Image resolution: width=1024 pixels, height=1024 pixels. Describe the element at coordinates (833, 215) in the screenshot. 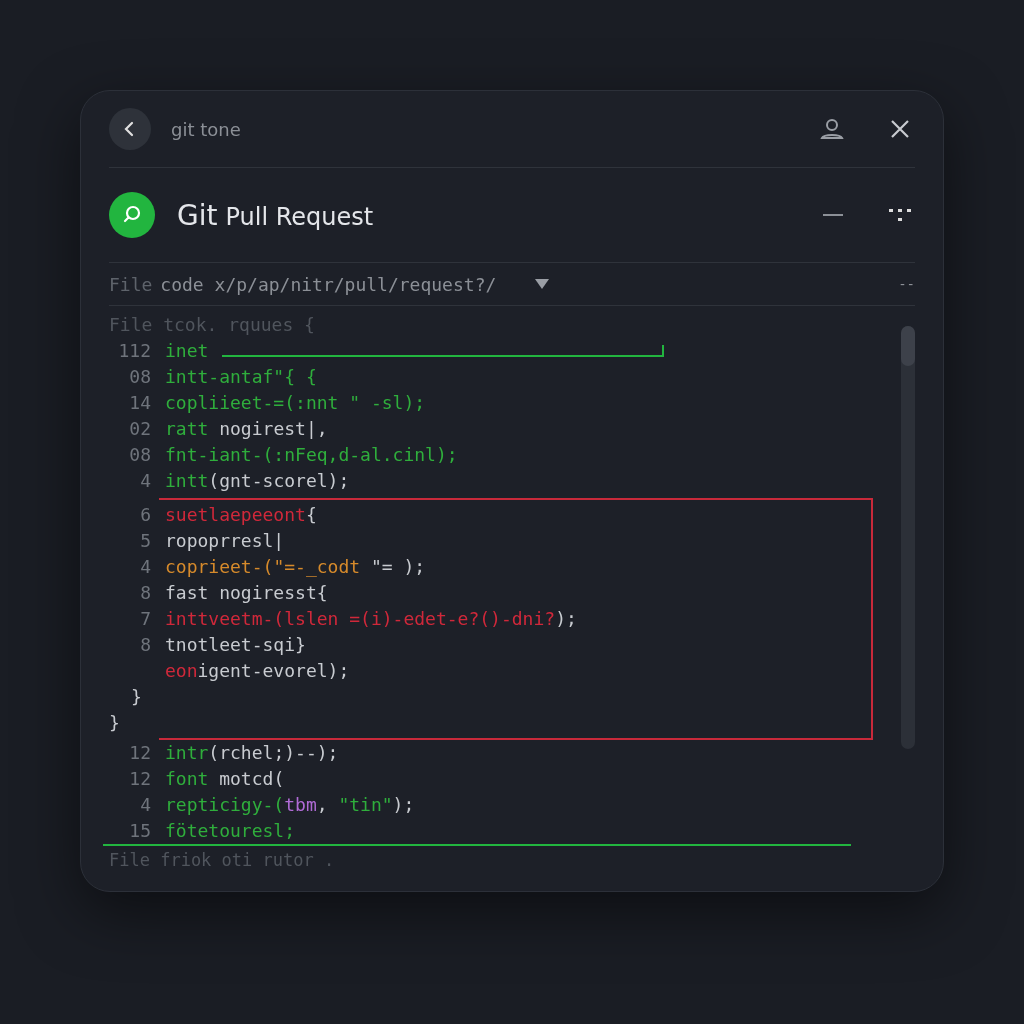

I see `minus-icon` at that location.